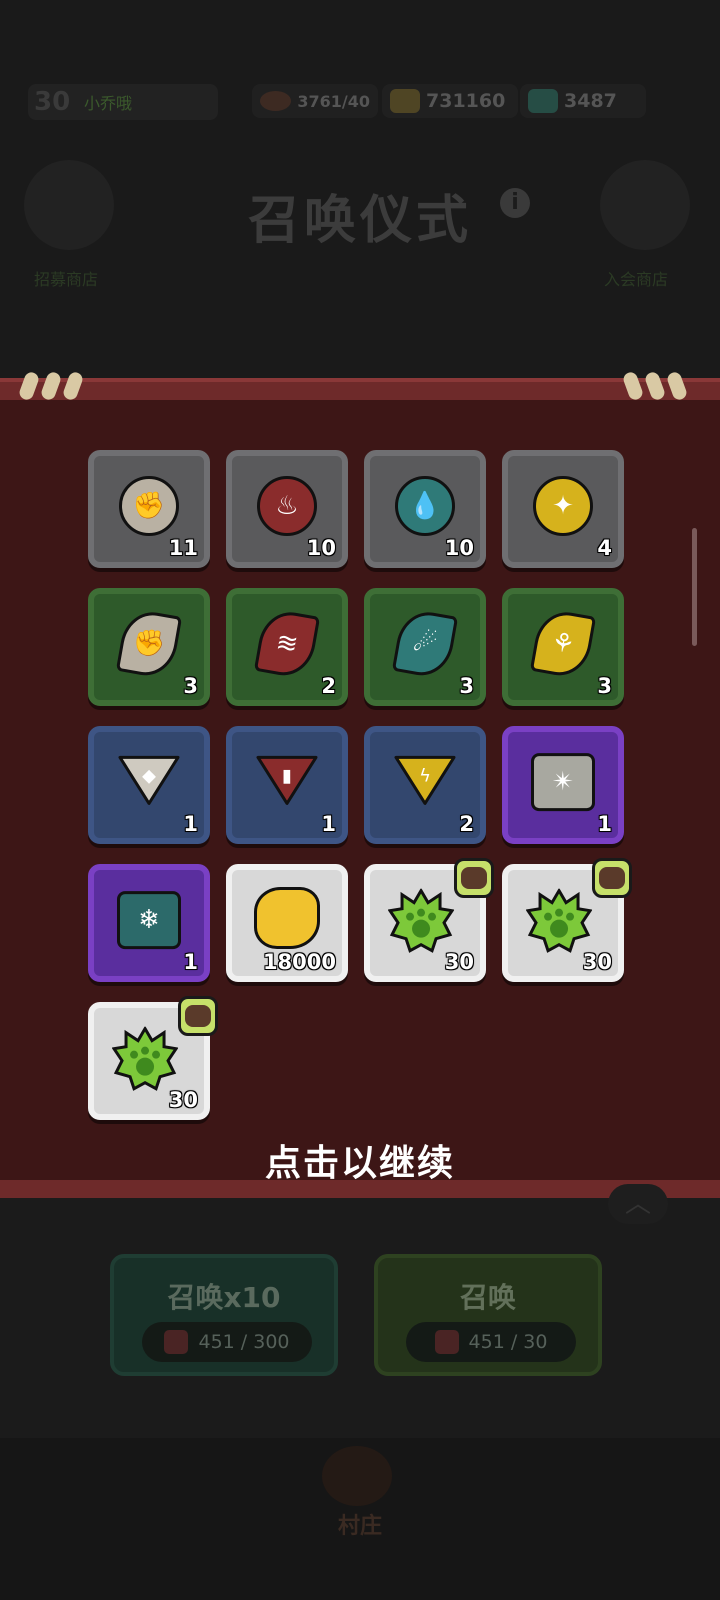 The width and height of the screenshot is (720, 1600). I want to click on stone-rune-icon: ◆, so click(149, 780).